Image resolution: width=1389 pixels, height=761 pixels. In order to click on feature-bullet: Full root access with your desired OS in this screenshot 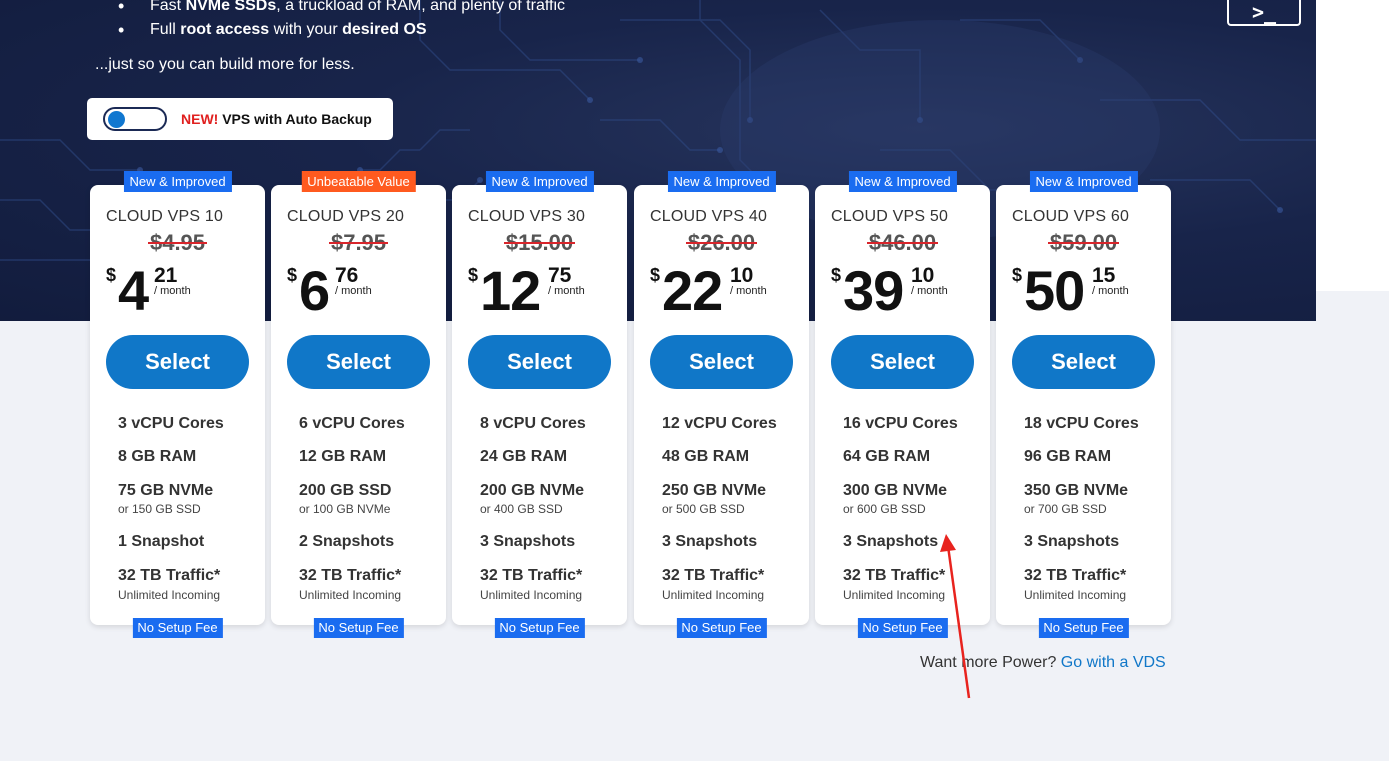, I will do `click(341, 30)`.